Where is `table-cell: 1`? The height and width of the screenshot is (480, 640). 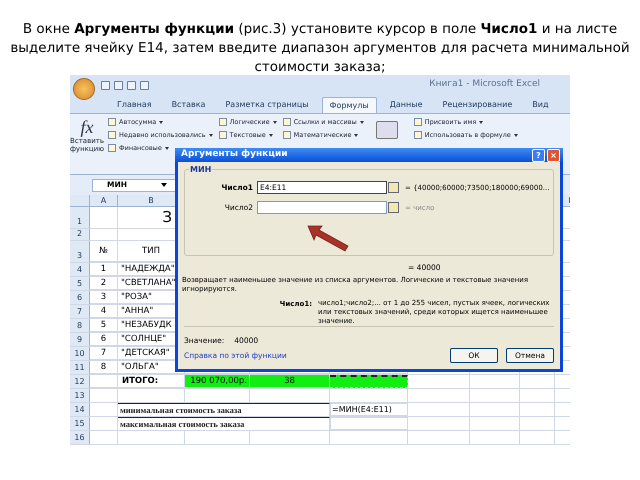 table-cell: 1 is located at coordinates (103, 269).